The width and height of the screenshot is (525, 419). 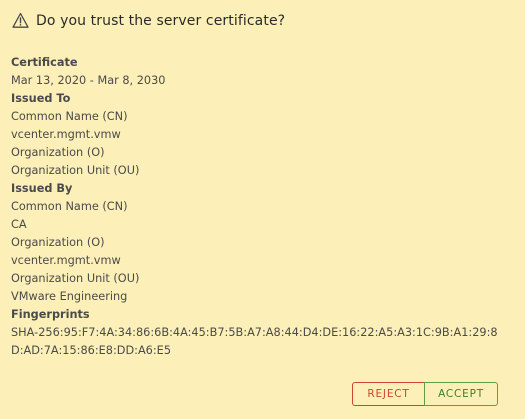 What do you see at coordinates (388, 394) in the screenshot?
I see `reject-button: REJECT` at bounding box center [388, 394].